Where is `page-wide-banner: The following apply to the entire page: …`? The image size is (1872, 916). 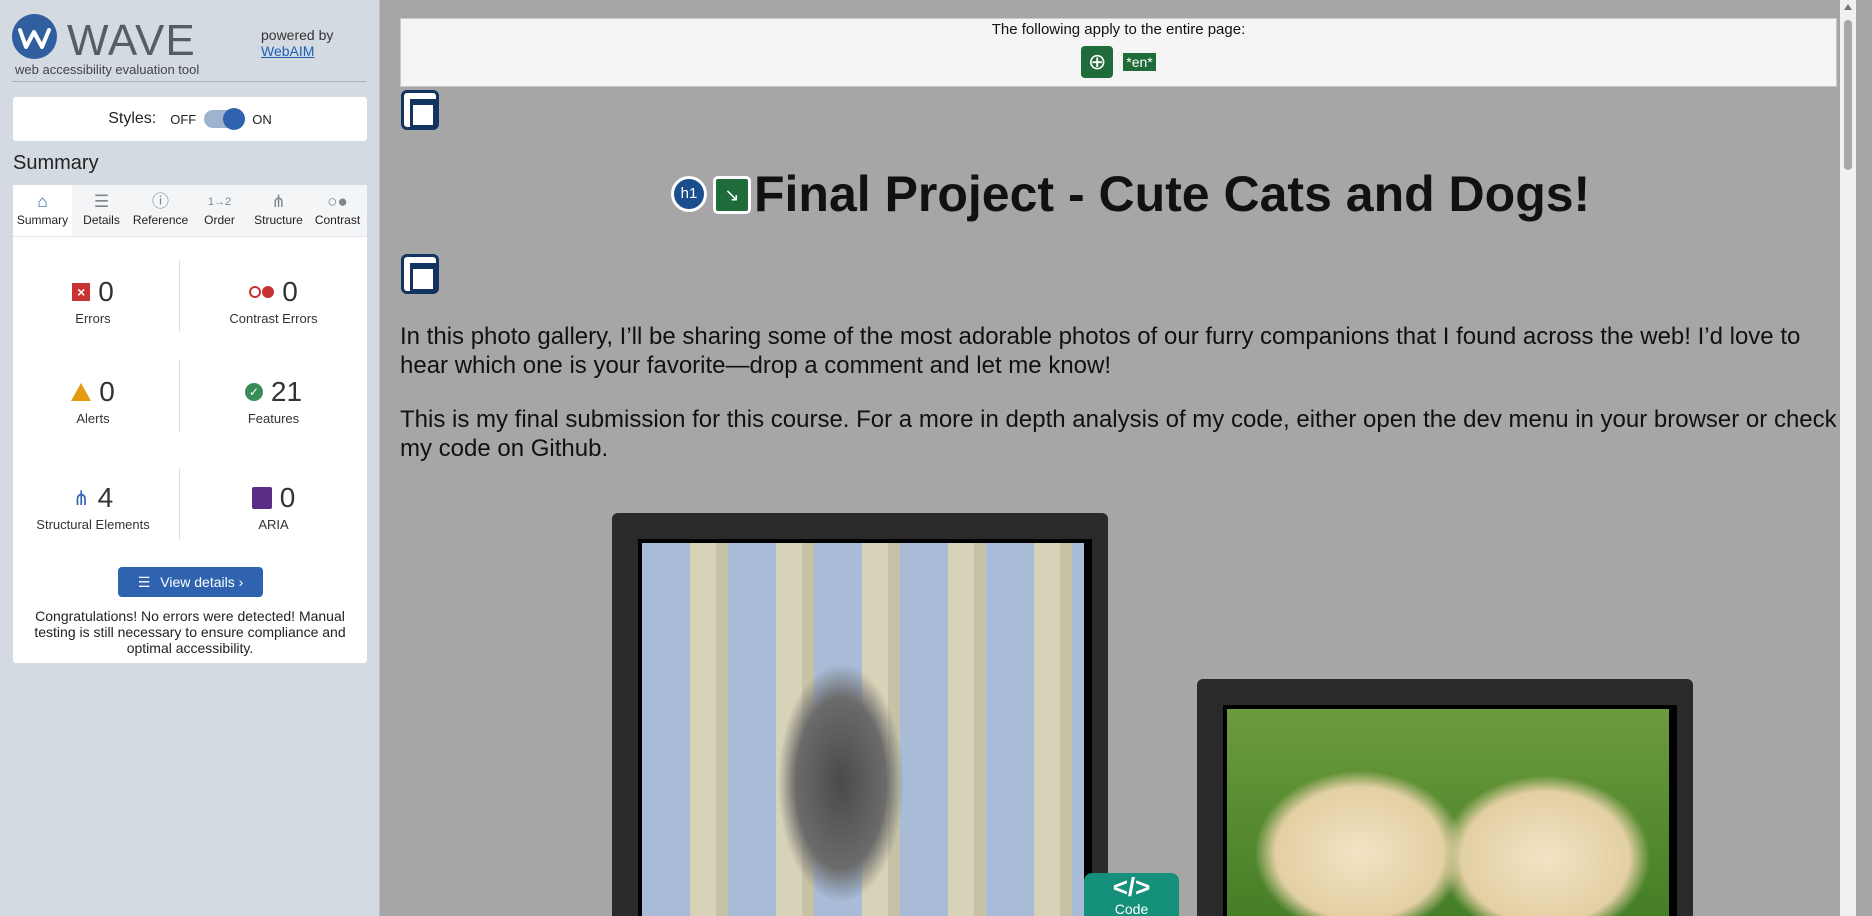 page-wide-banner: The following apply to the entire page: … is located at coordinates (1118, 52).